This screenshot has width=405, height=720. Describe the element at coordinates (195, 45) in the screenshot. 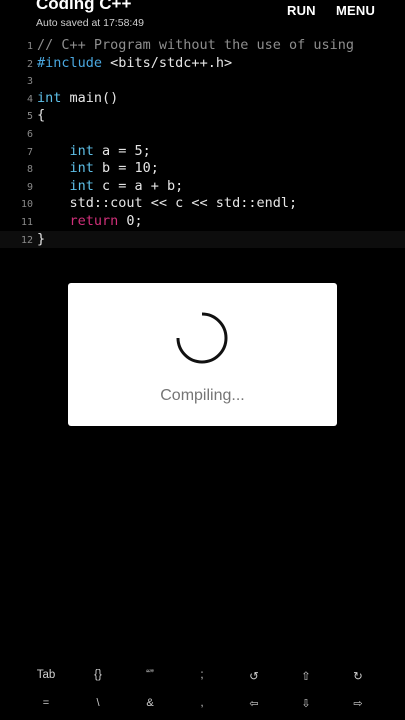

I see `code-comment: // C++ Program without the use of using` at that location.